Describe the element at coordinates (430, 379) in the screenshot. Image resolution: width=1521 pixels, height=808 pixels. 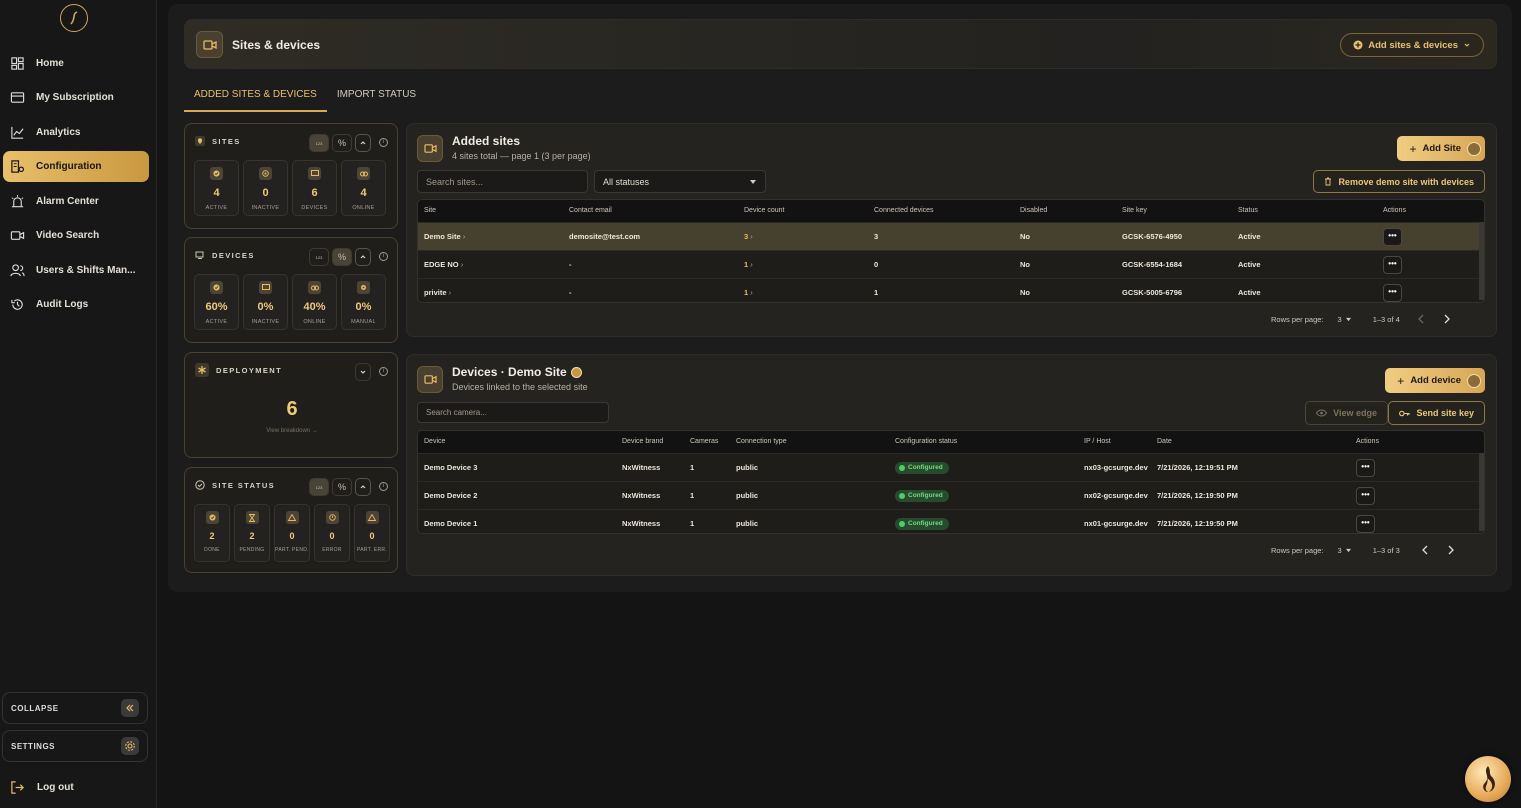
I see `camera-icon` at that location.